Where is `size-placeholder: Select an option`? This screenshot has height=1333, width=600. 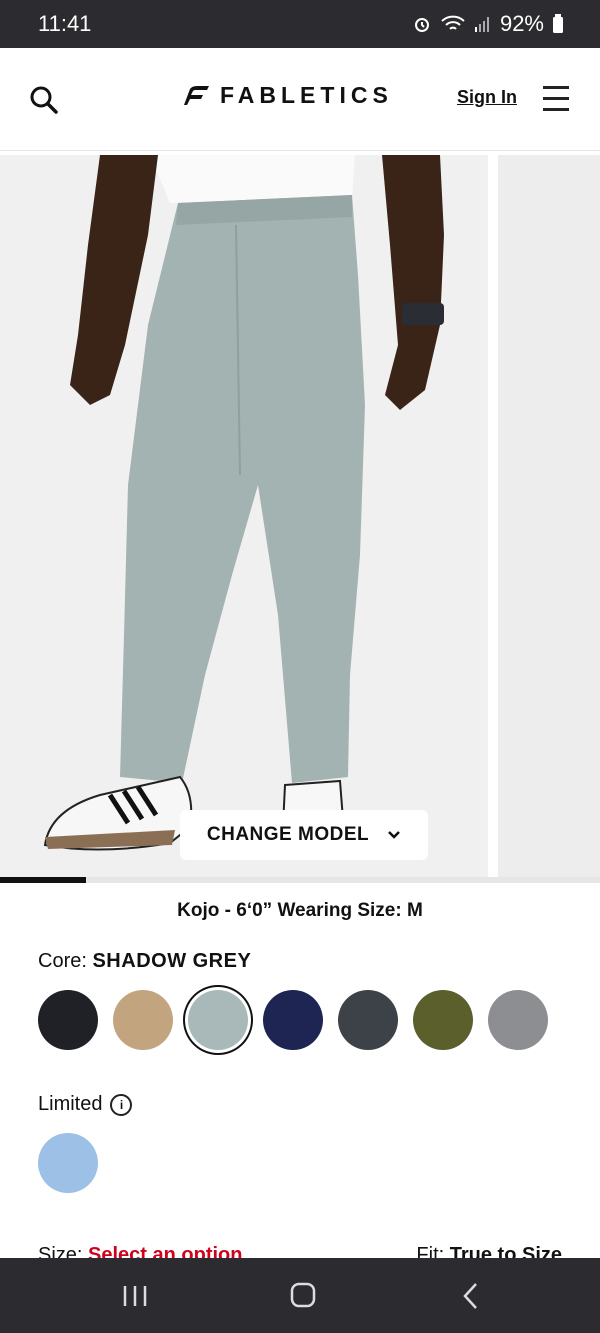 size-placeholder: Select an option is located at coordinates (165, 1251).